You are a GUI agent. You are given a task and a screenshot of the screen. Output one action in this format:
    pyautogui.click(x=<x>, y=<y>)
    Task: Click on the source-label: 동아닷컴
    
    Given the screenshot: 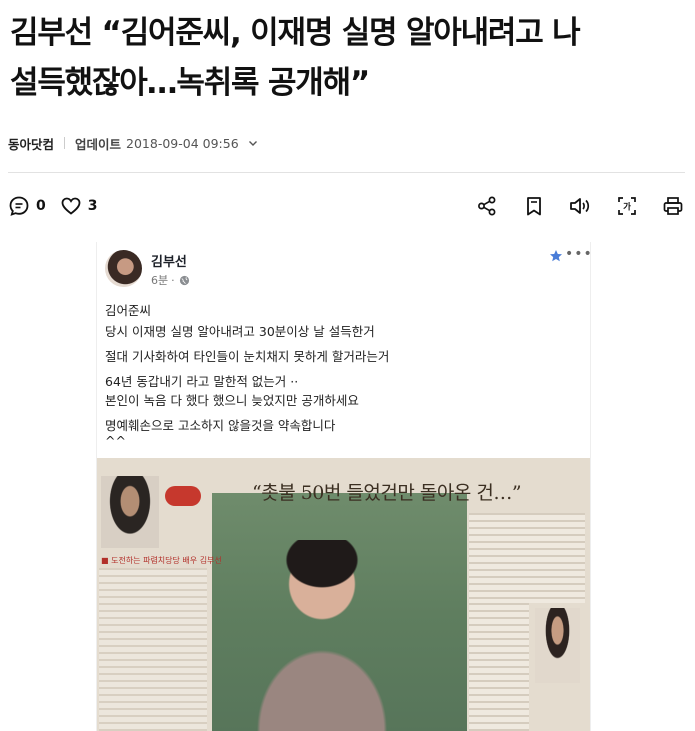 What is the action you would take?
    pyautogui.click(x=31, y=143)
    